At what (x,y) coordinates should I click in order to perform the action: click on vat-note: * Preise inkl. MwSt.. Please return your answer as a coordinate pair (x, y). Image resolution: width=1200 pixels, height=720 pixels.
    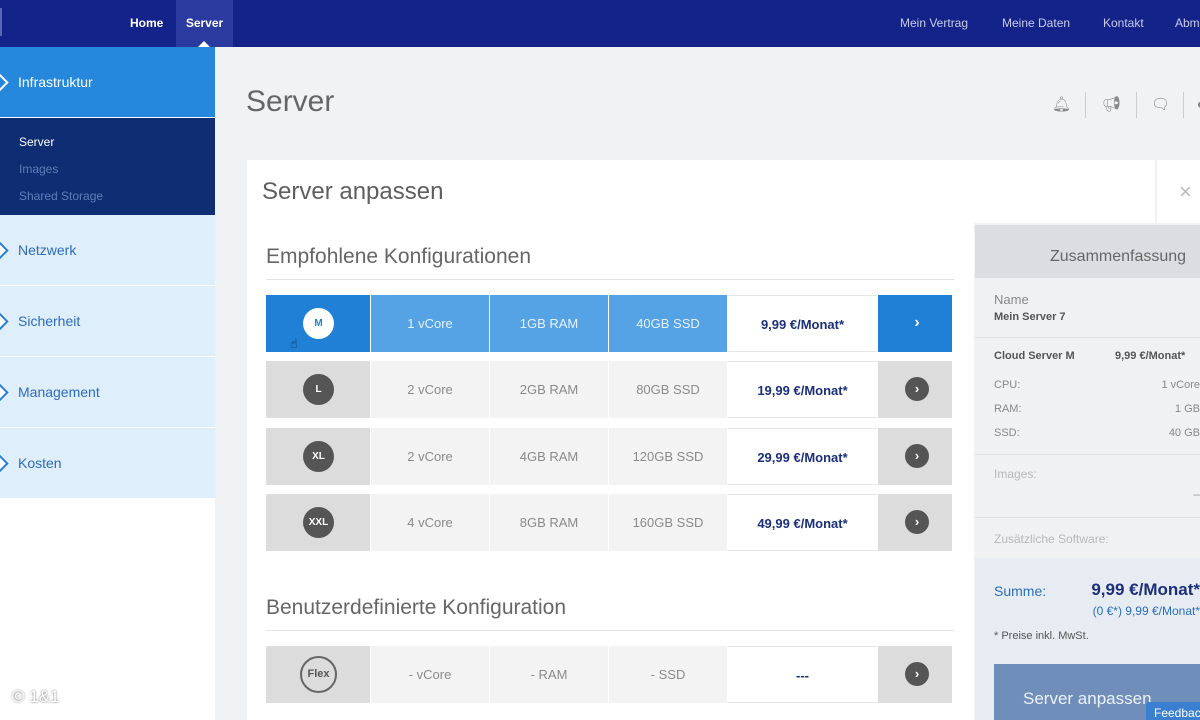
    Looking at the image, I should click on (1041, 636).